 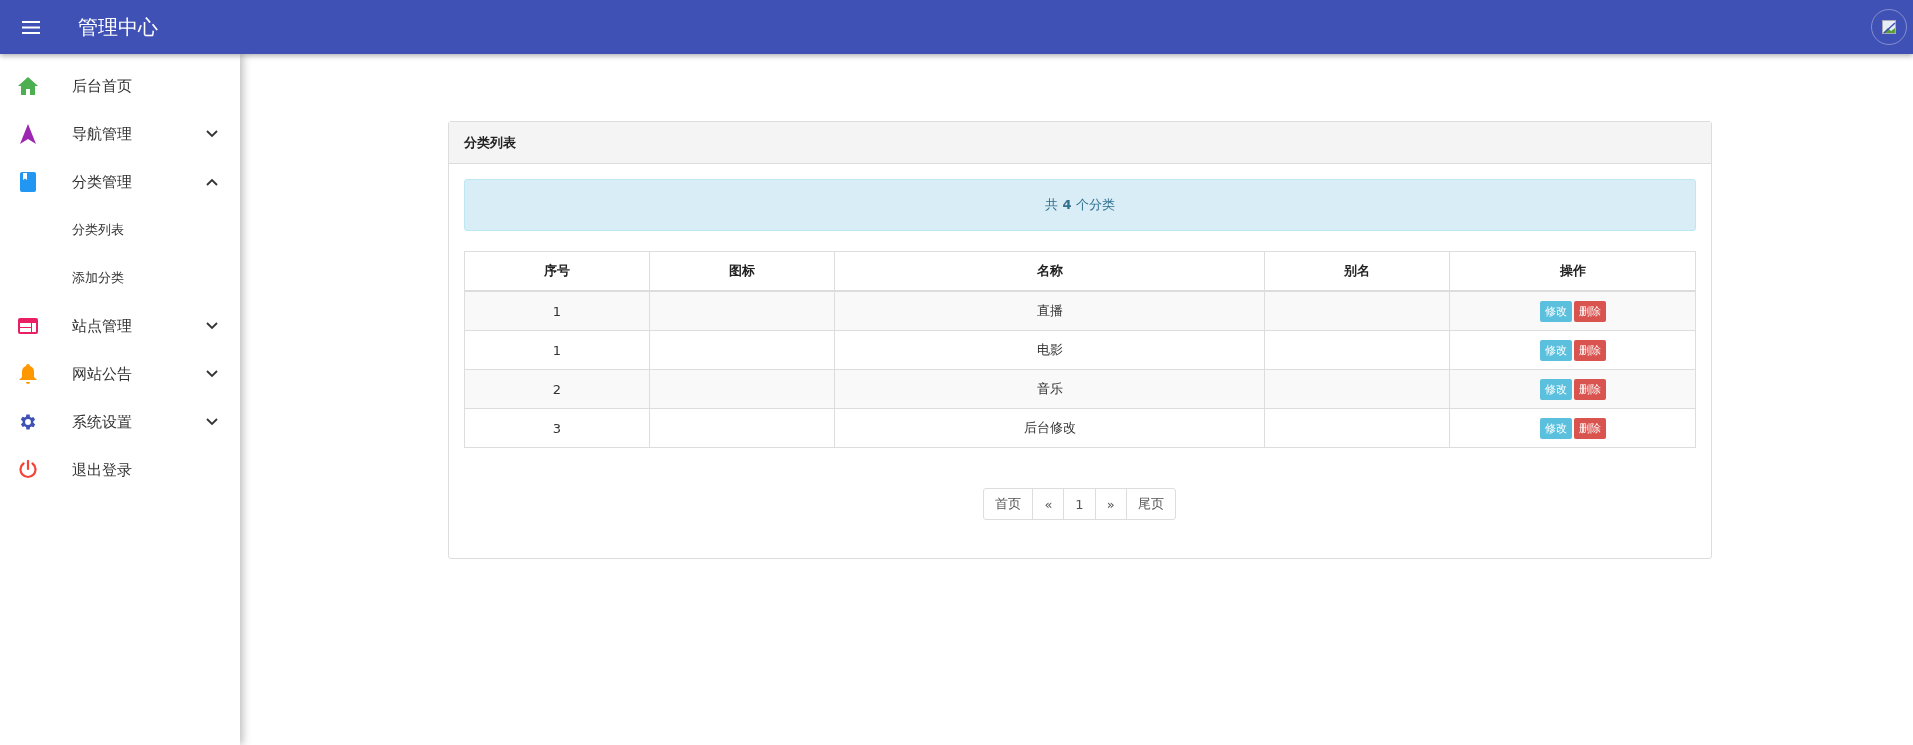 I want to click on sidebar-item: 导航管理, so click(x=120, y=134).